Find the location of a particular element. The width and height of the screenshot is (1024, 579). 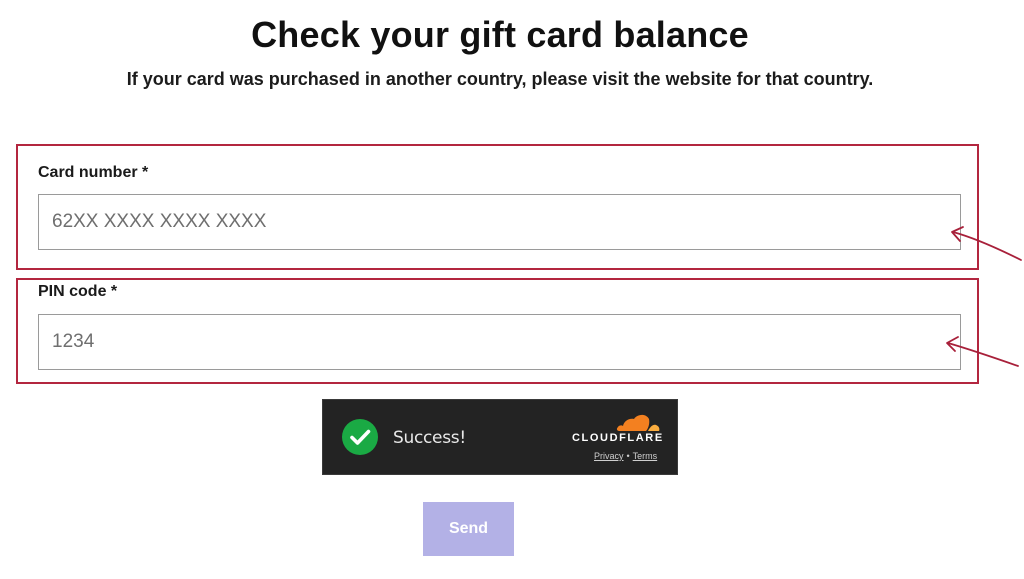

pin-code-label: PIN code * is located at coordinates (78, 291).